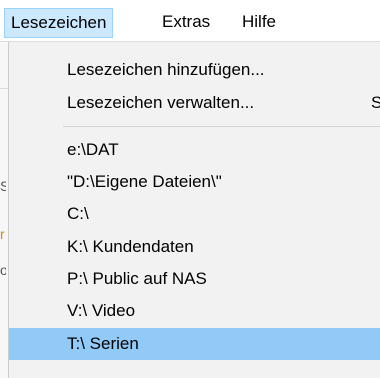  What do you see at coordinates (3, 186) in the screenshot?
I see `background-text: S` at bounding box center [3, 186].